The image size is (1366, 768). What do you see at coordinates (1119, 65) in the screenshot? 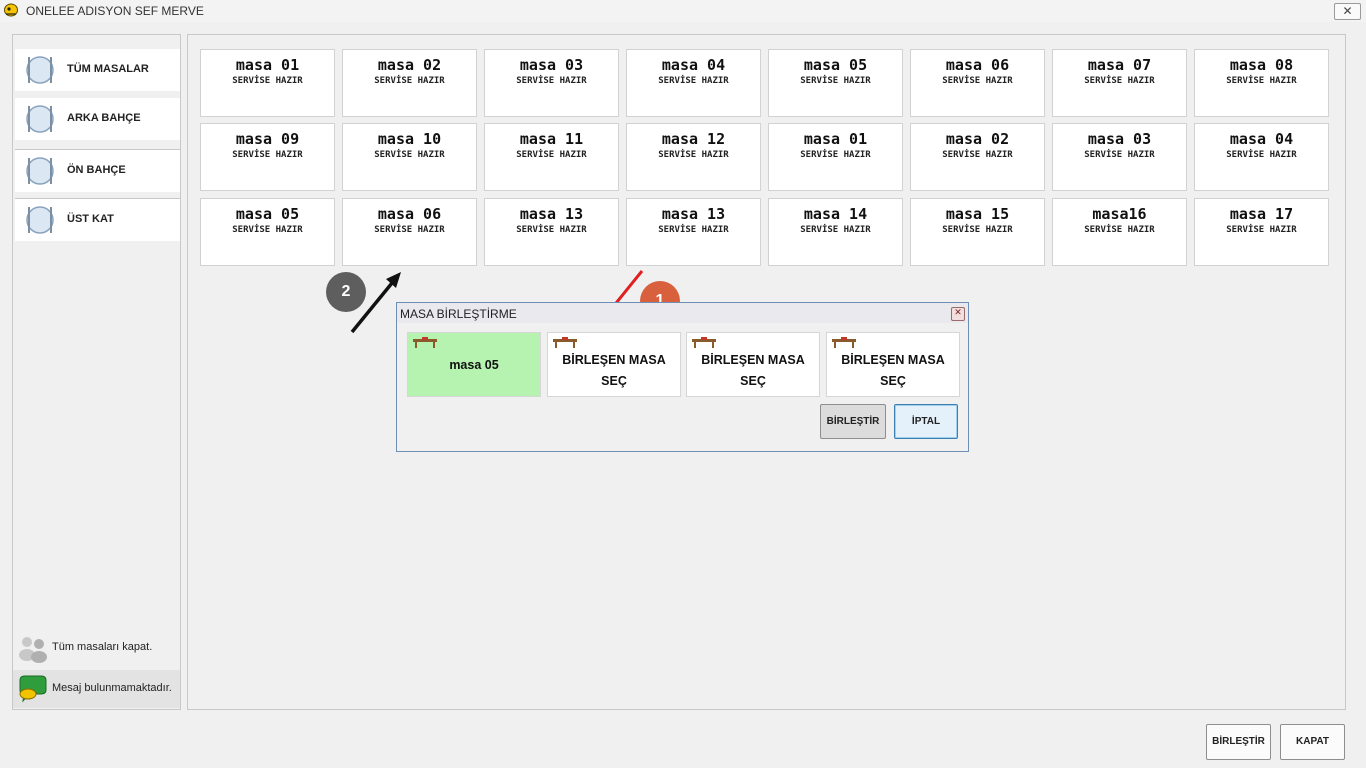
I see `table-name: masa 07` at bounding box center [1119, 65].